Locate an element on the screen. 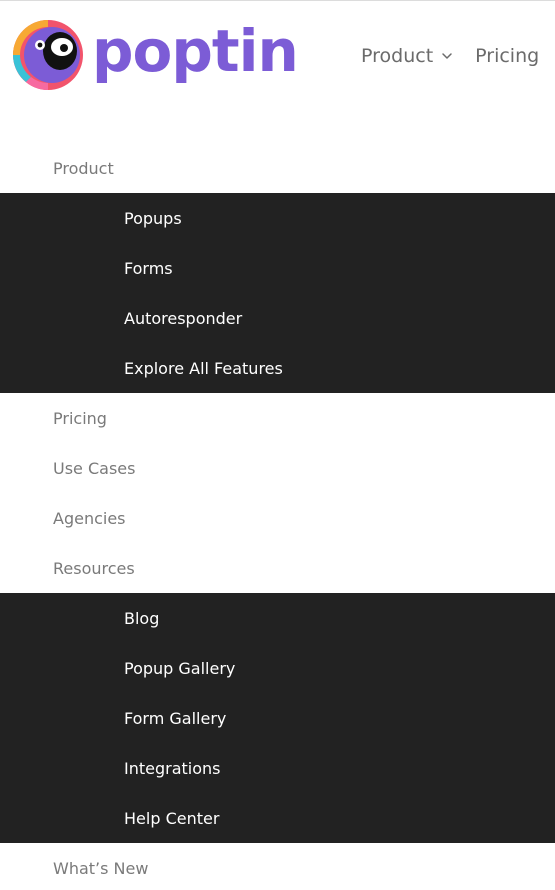  site-header: poptin Product Pricing is located at coordinates (277, 56).